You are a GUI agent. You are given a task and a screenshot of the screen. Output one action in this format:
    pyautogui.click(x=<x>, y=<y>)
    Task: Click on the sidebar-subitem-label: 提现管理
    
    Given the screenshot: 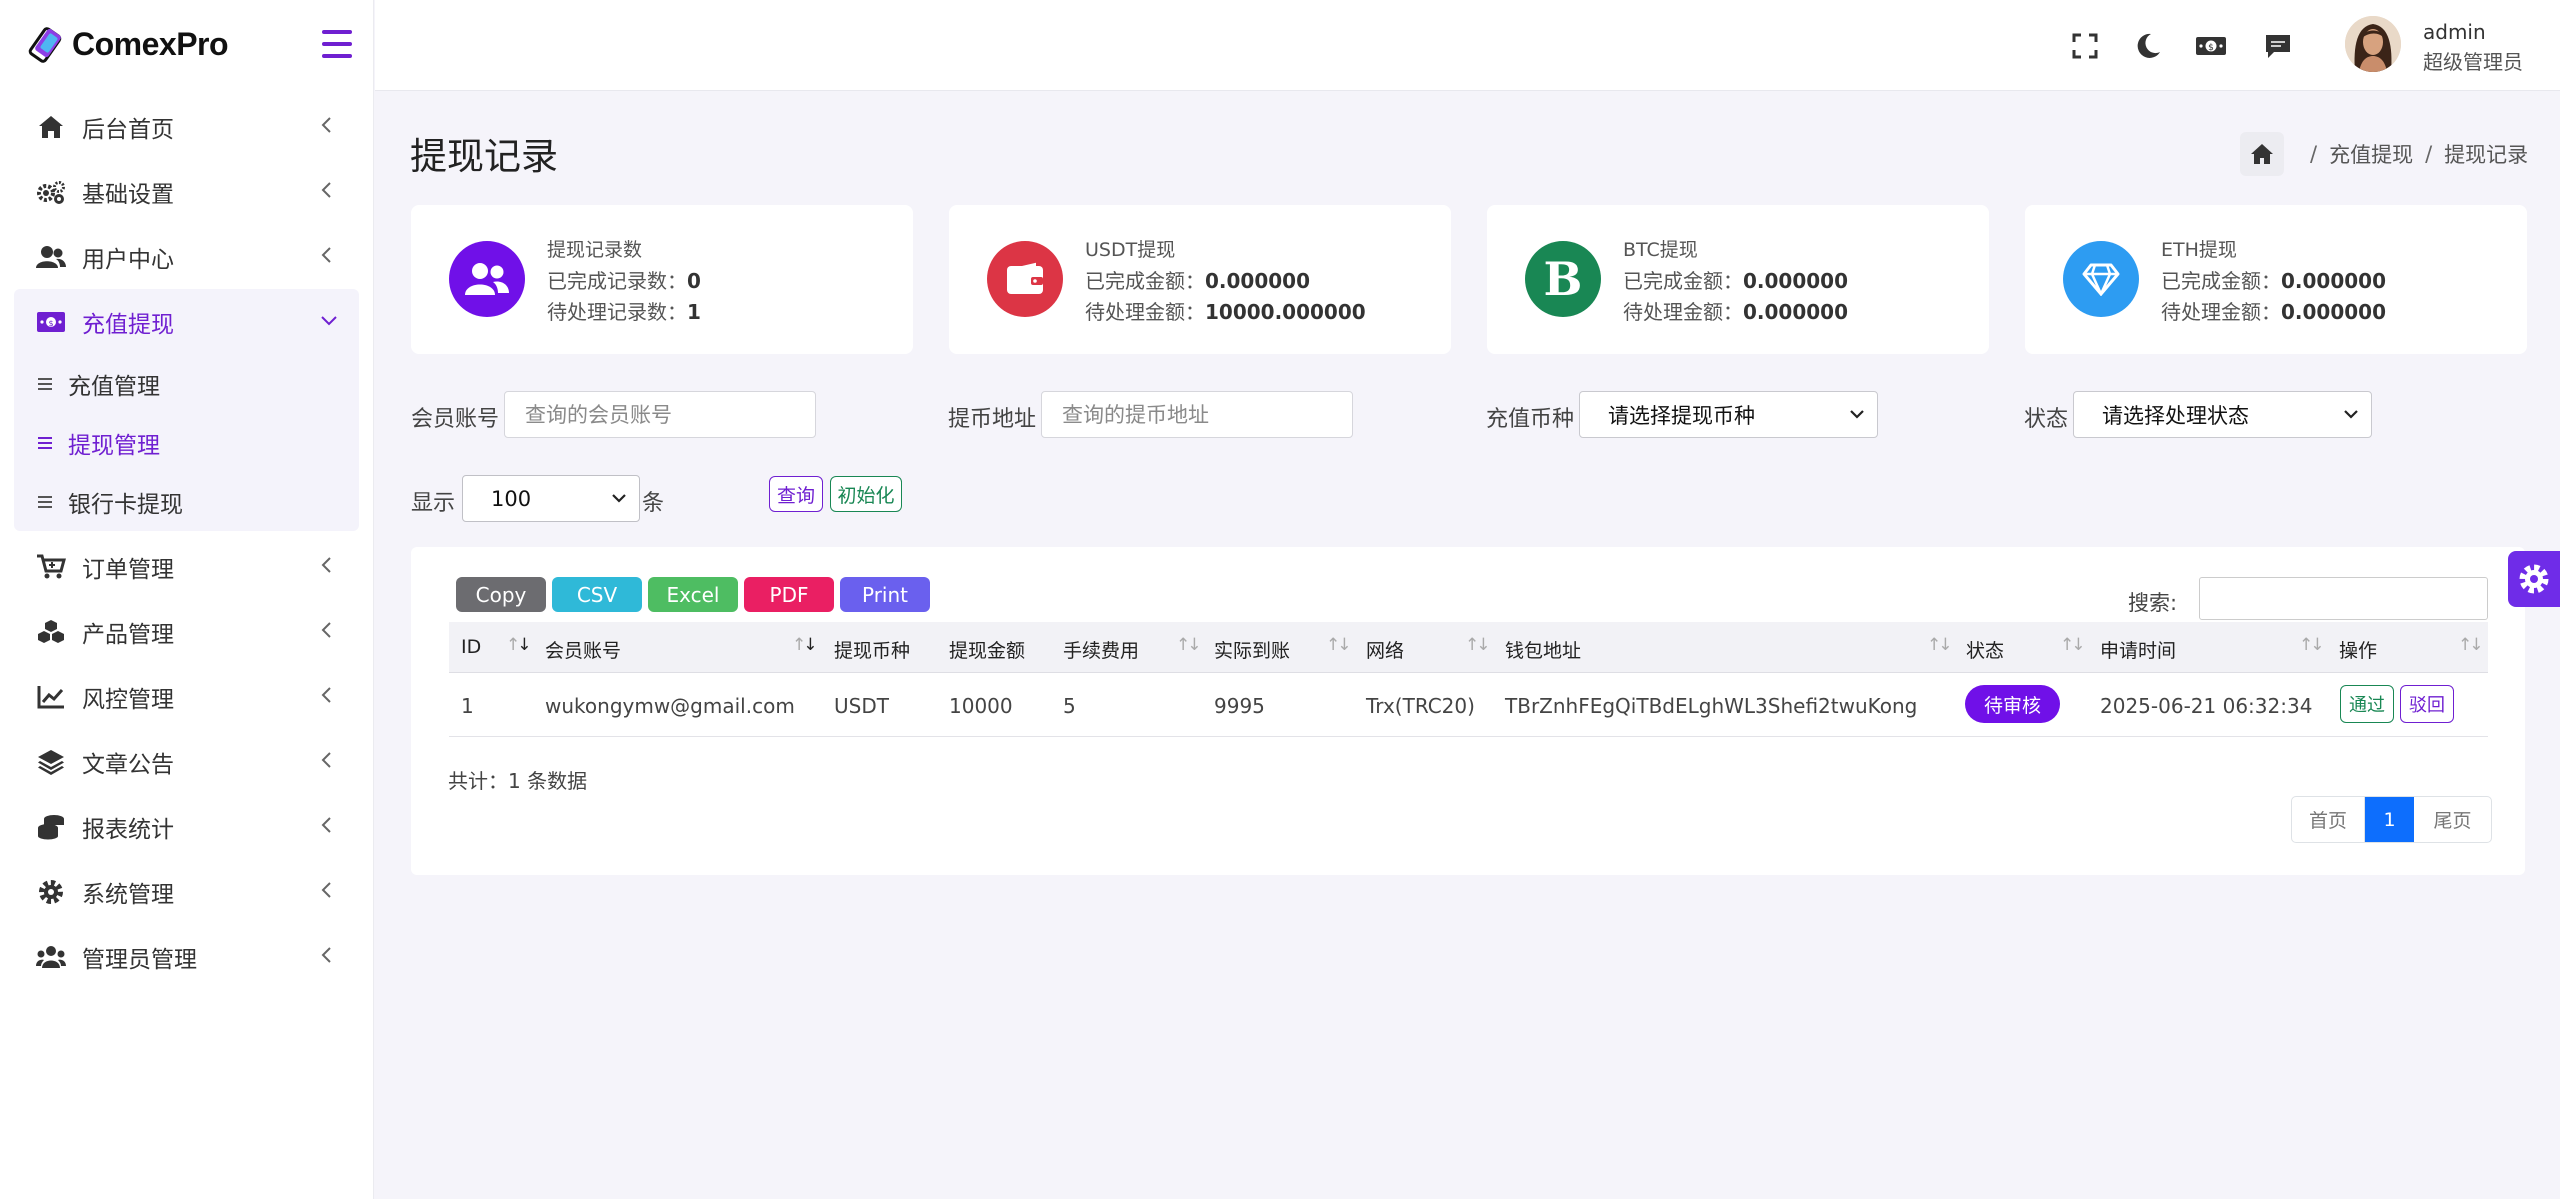 What is the action you would take?
    pyautogui.click(x=114, y=445)
    